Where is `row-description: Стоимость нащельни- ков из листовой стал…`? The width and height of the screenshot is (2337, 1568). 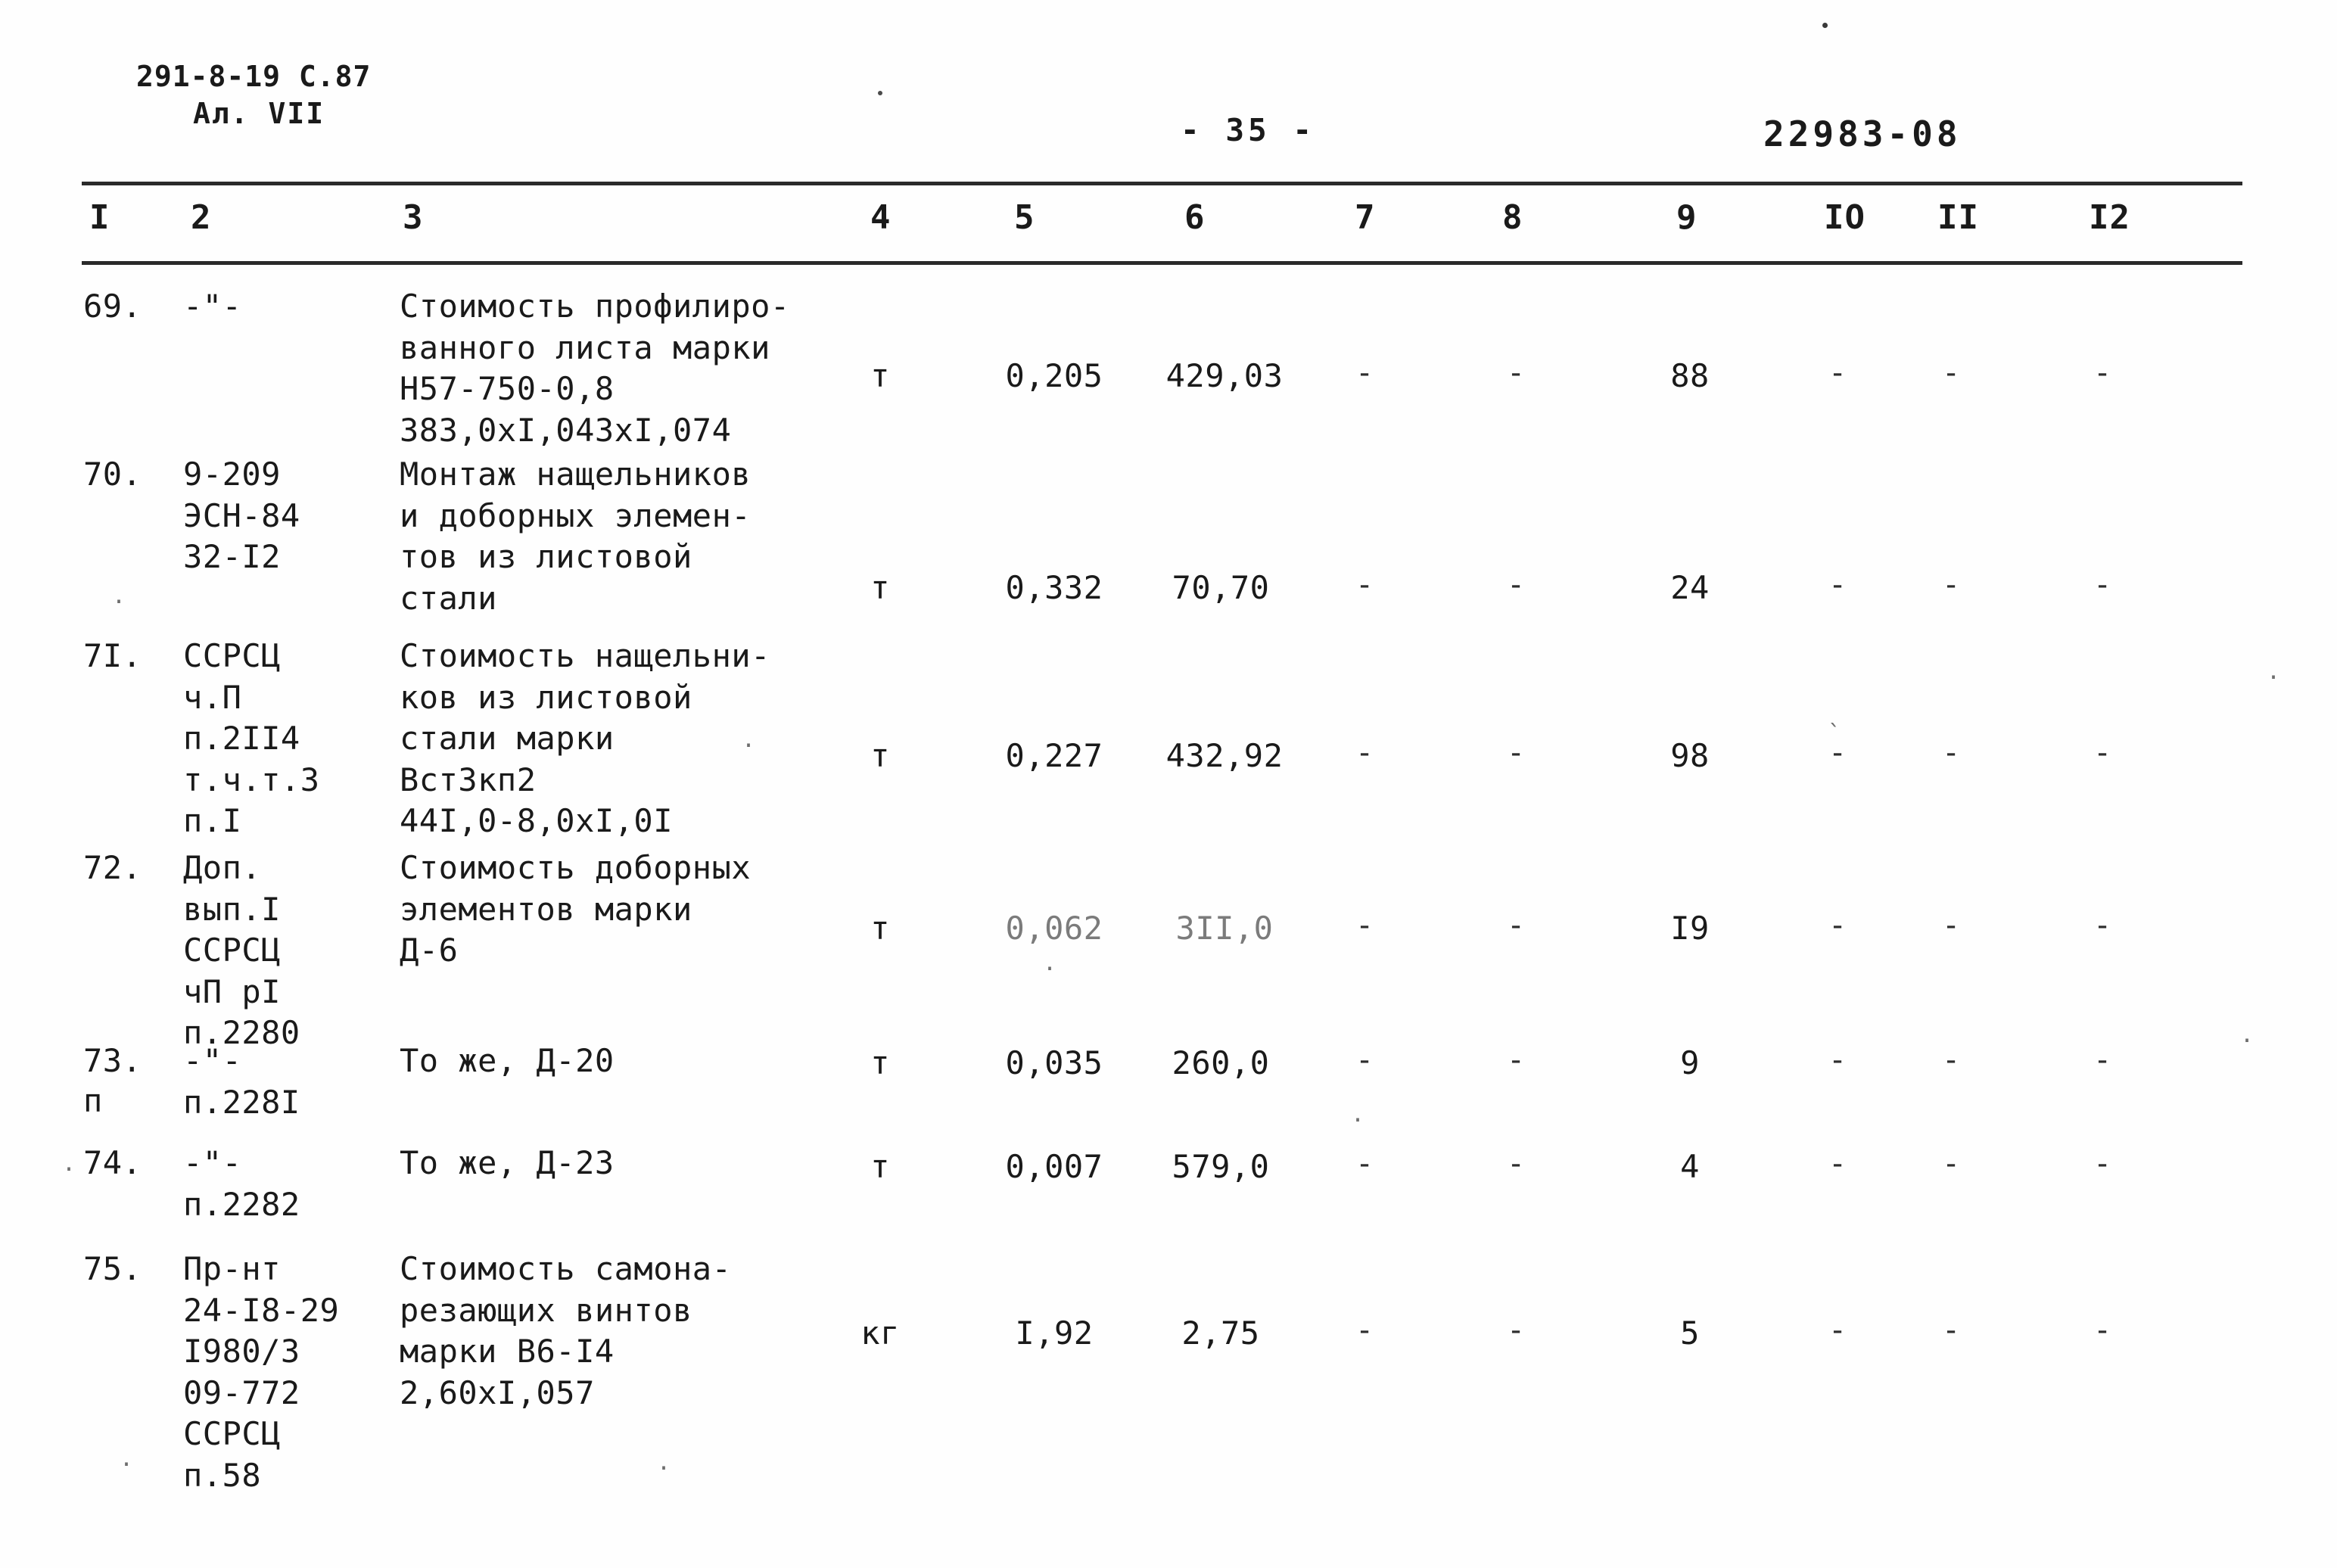 row-description: Стоимость нащельни- ков из листовой стал… is located at coordinates (585, 738).